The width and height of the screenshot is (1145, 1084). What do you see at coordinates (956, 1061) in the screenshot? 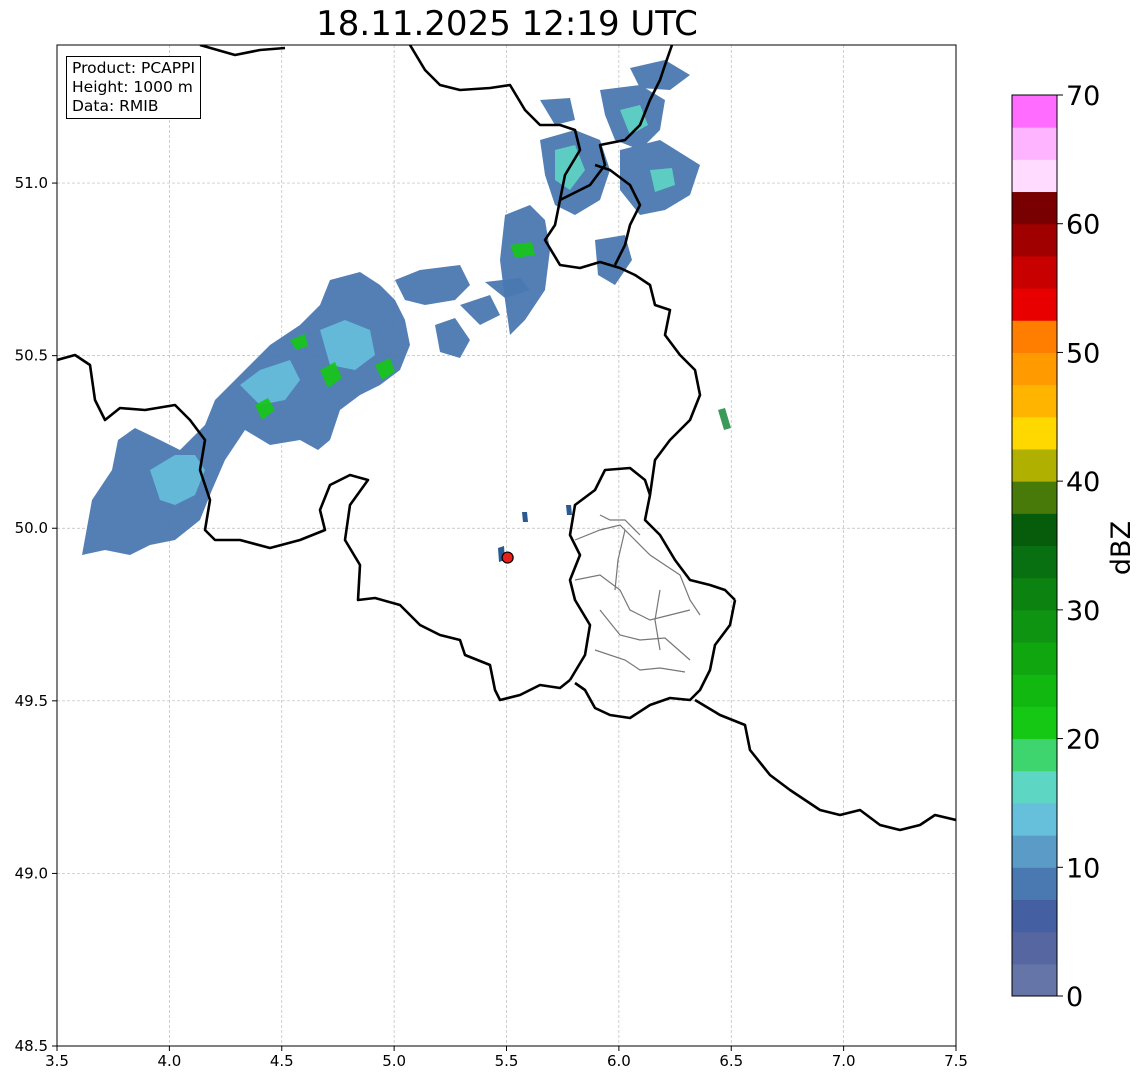
I see `x-tick-label: 7.5` at bounding box center [956, 1061].